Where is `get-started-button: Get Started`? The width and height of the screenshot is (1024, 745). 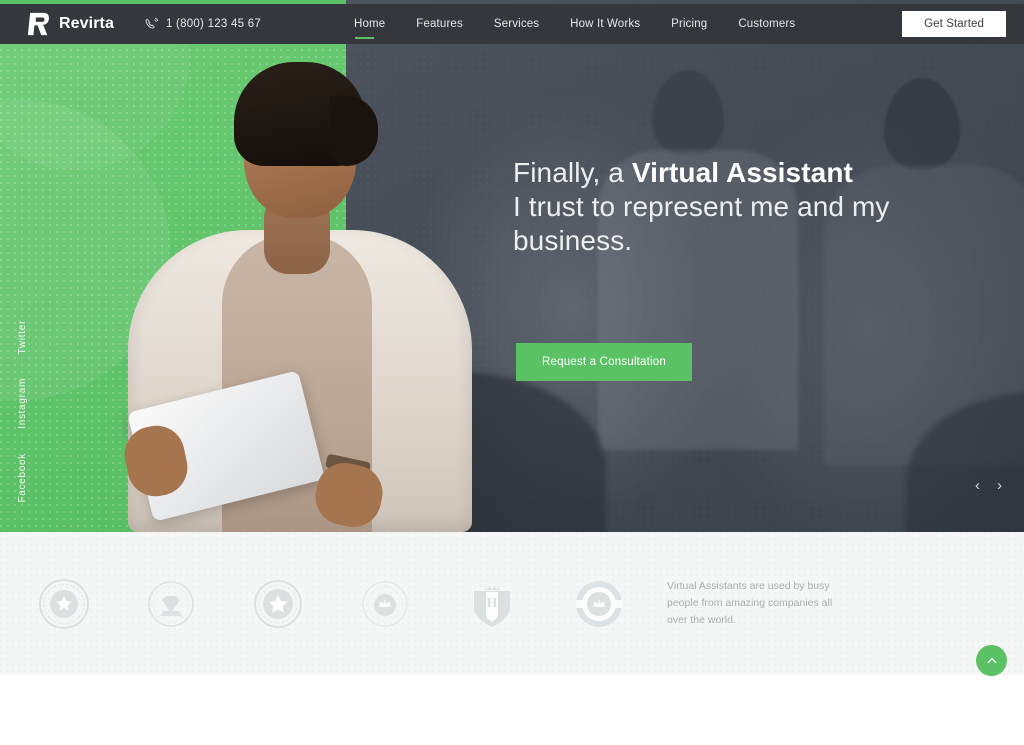
get-started-button: Get Started is located at coordinates (954, 24).